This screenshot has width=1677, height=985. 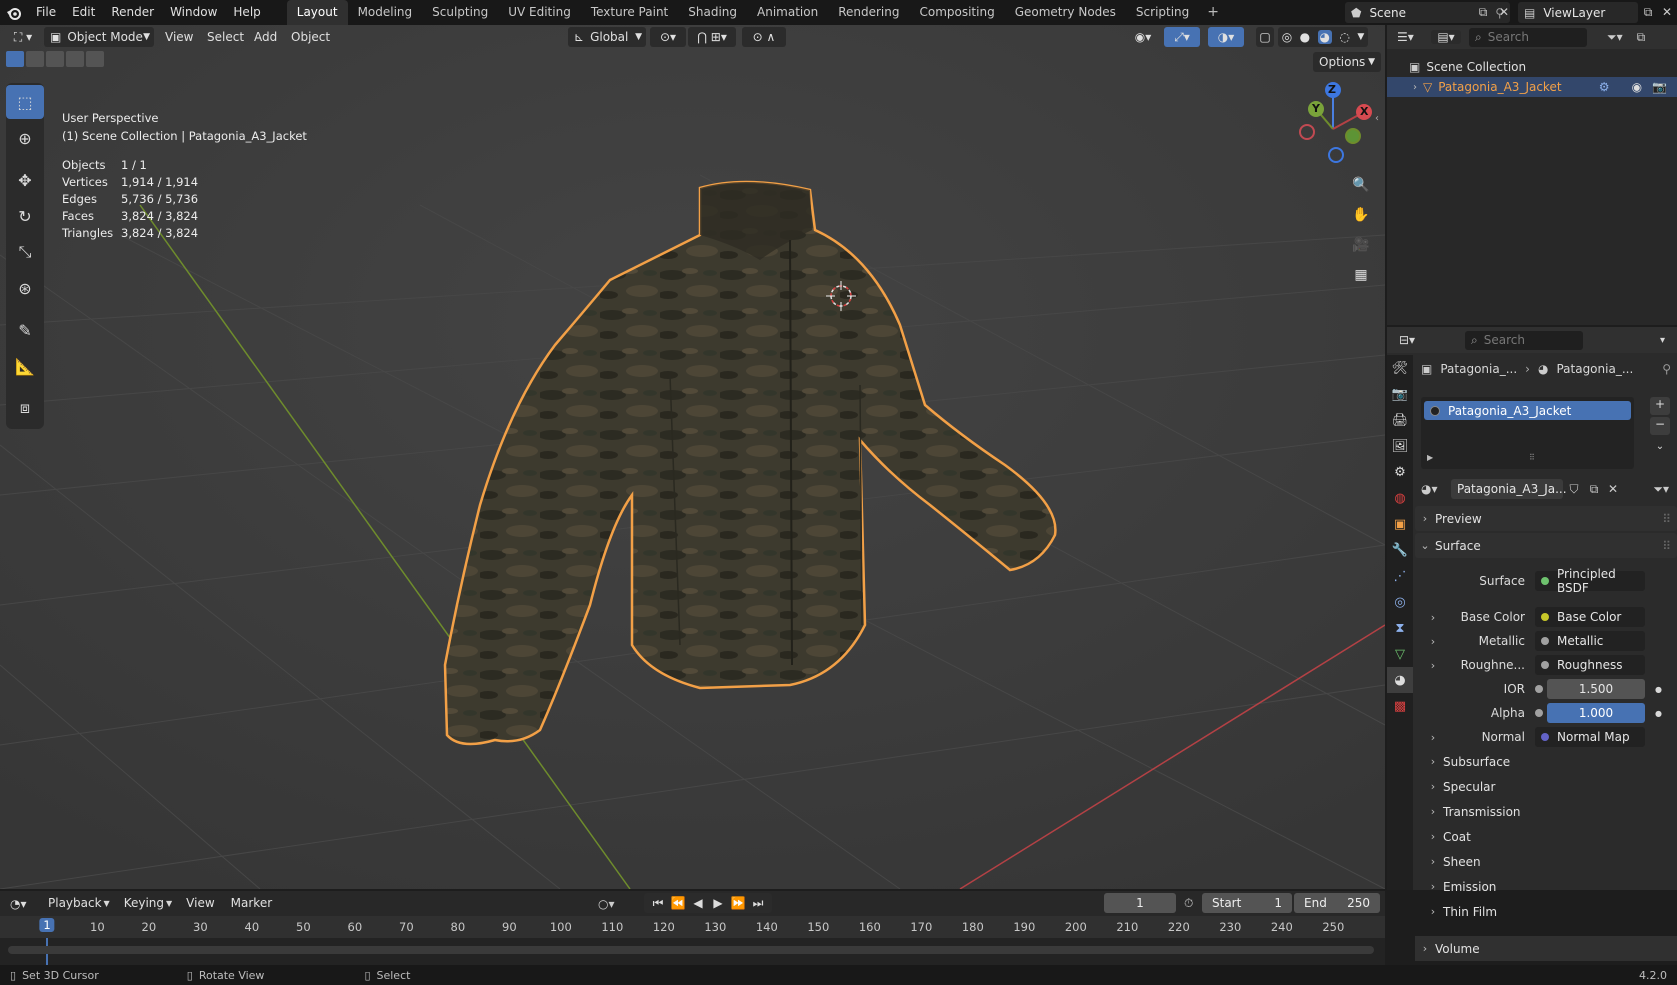 What do you see at coordinates (1400, 550) in the screenshot?
I see `modifier-tab-icon: 🔧` at bounding box center [1400, 550].